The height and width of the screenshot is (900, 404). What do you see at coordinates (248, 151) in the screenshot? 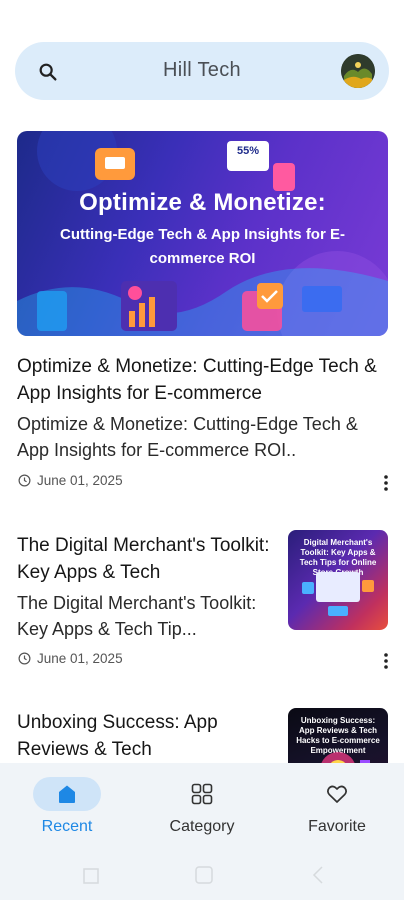
I see `hero-badge: 55%` at bounding box center [248, 151].